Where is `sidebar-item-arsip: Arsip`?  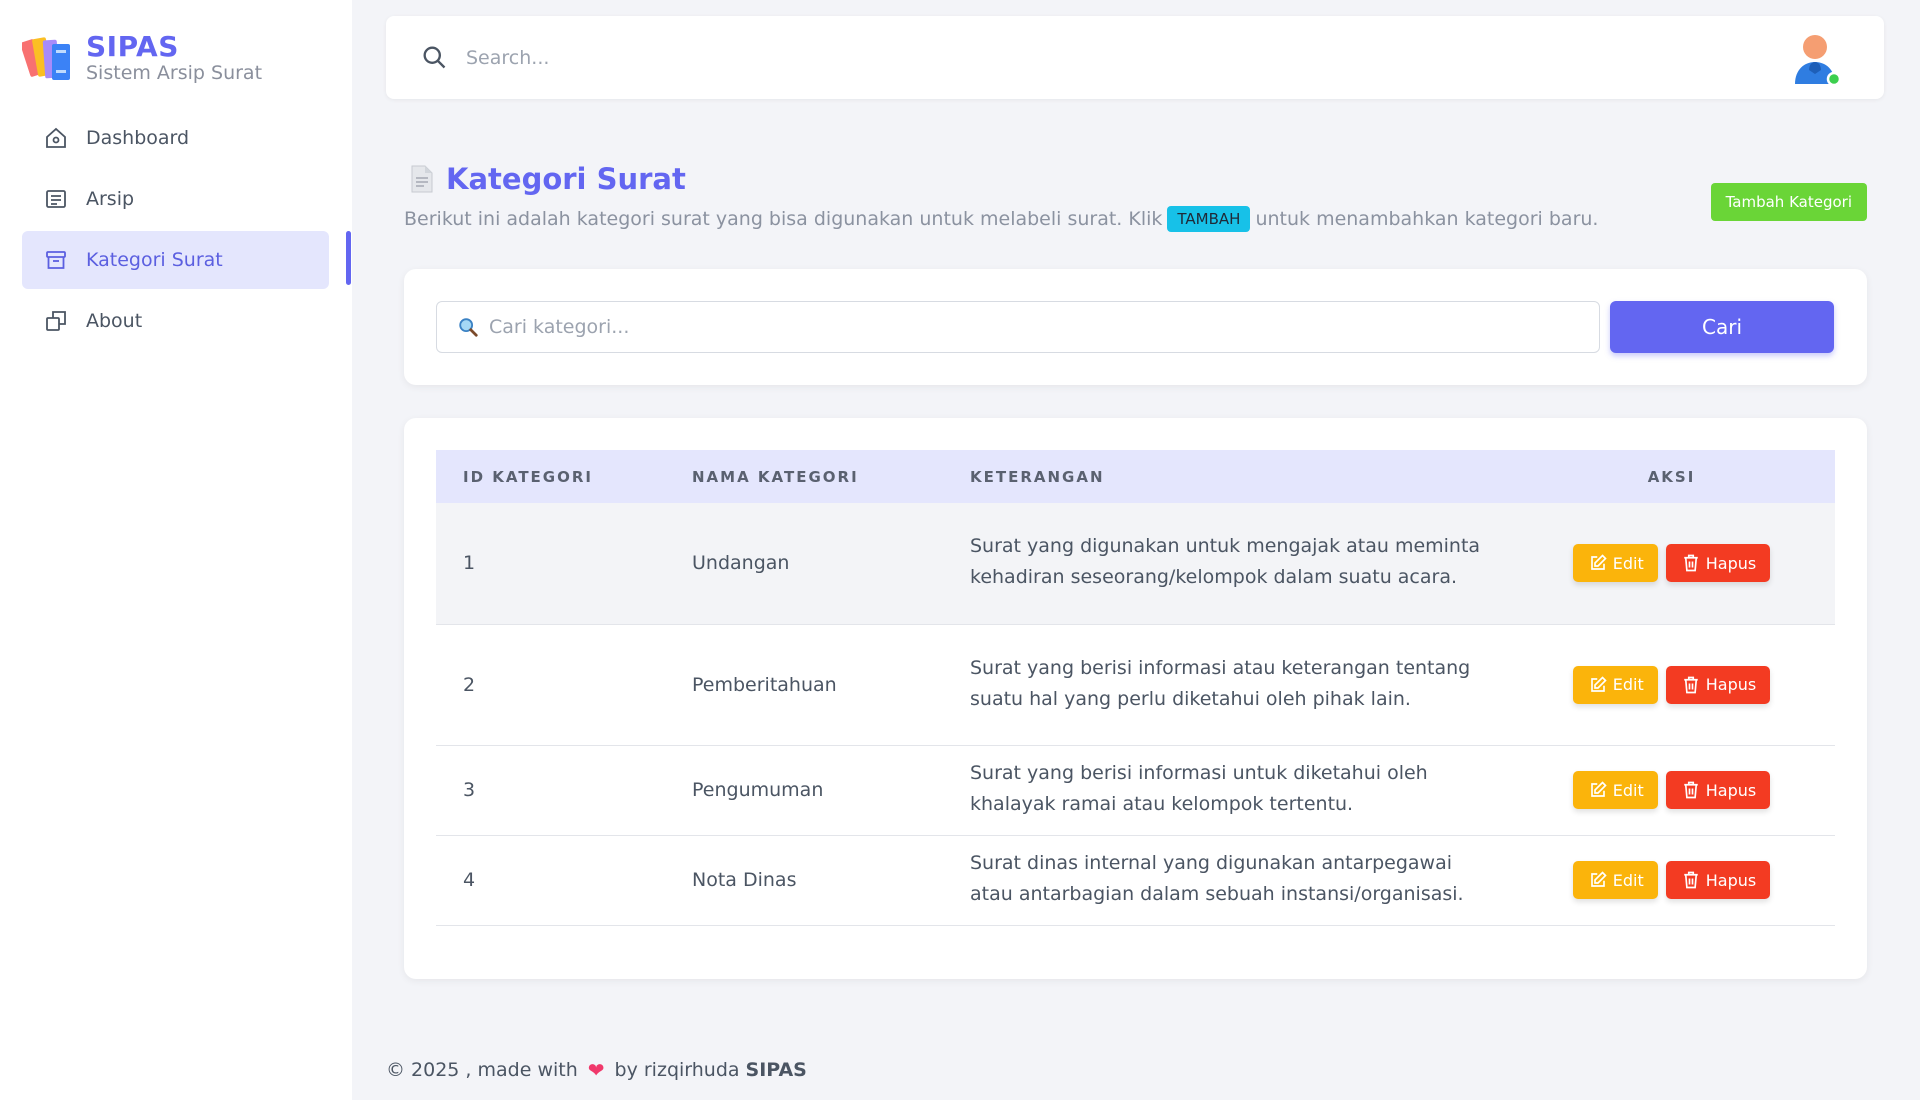 sidebar-item-arsip: Arsip is located at coordinates (175, 199).